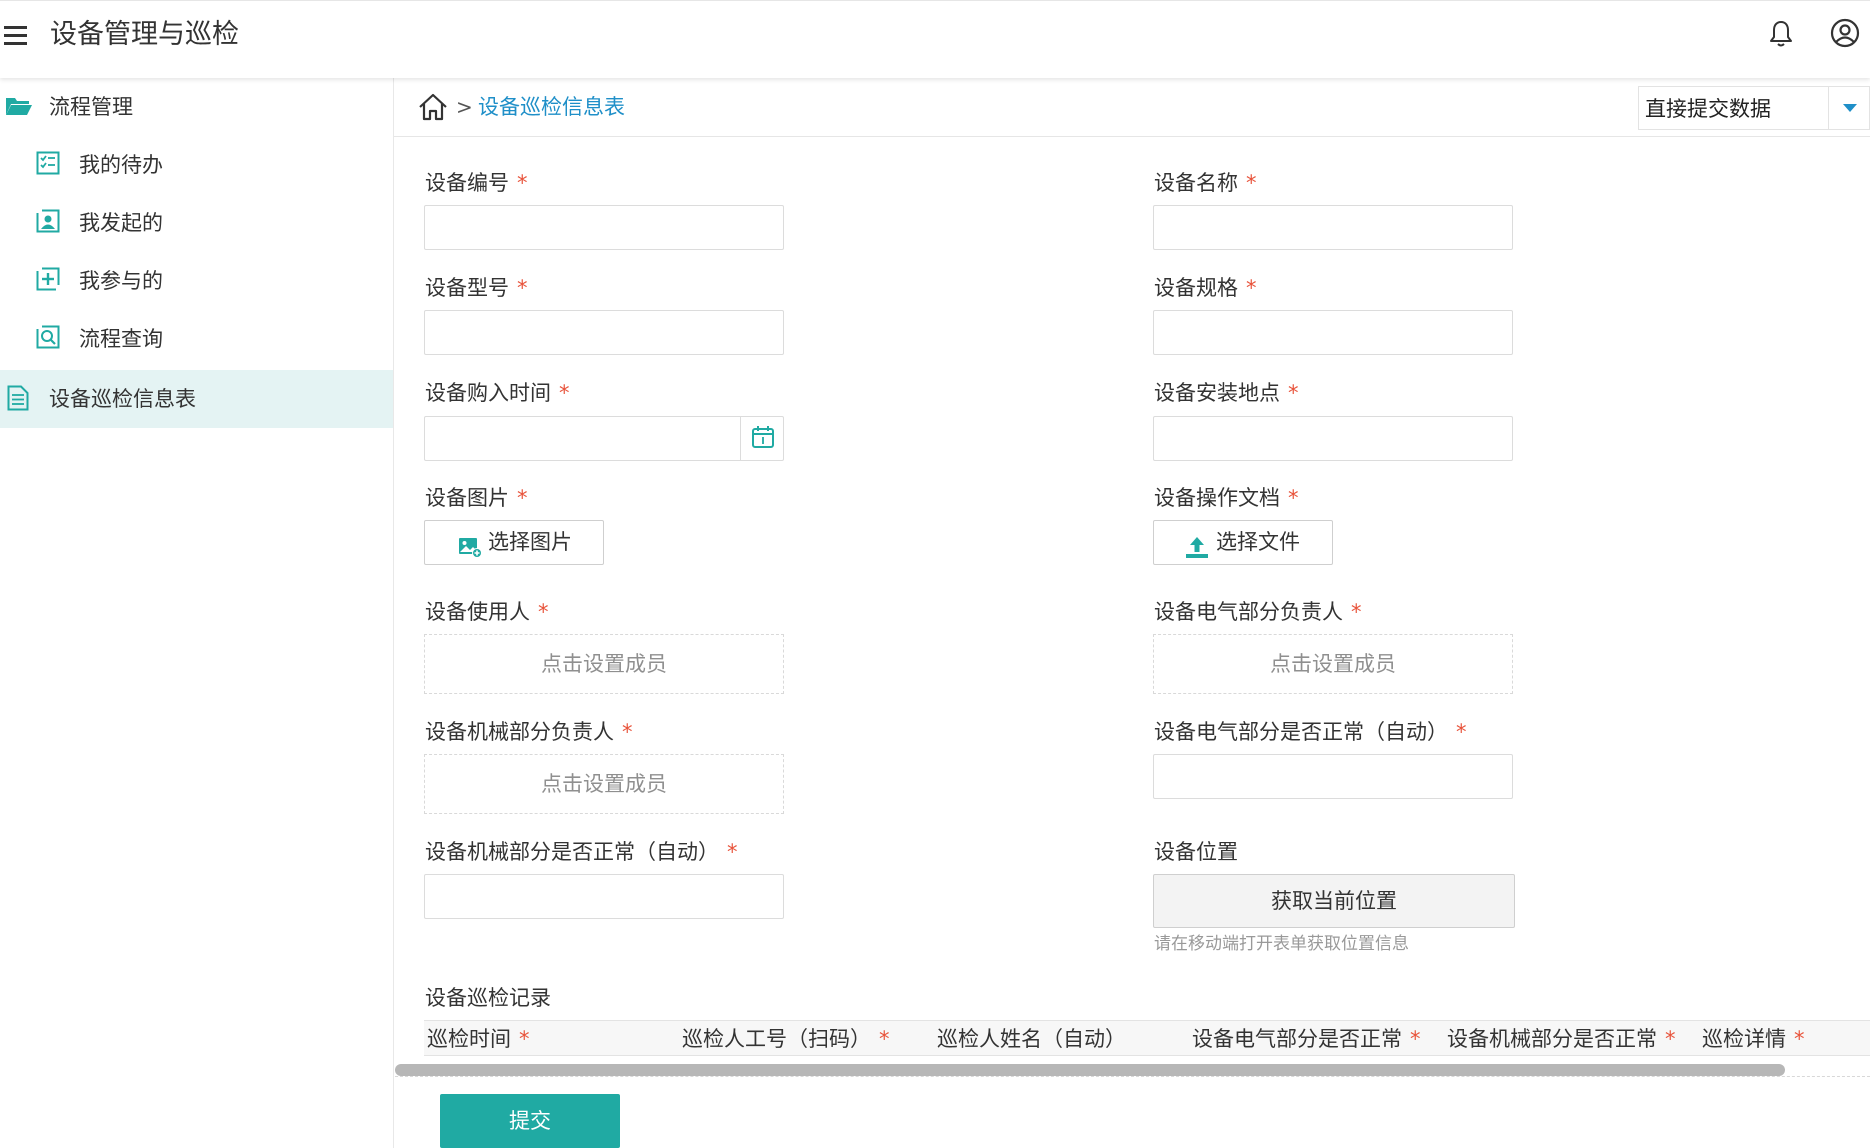  What do you see at coordinates (572, 852) in the screenshot?
I see `label-text: 设备机械部分是否正常（自动）` at bounding box center [572, 852].